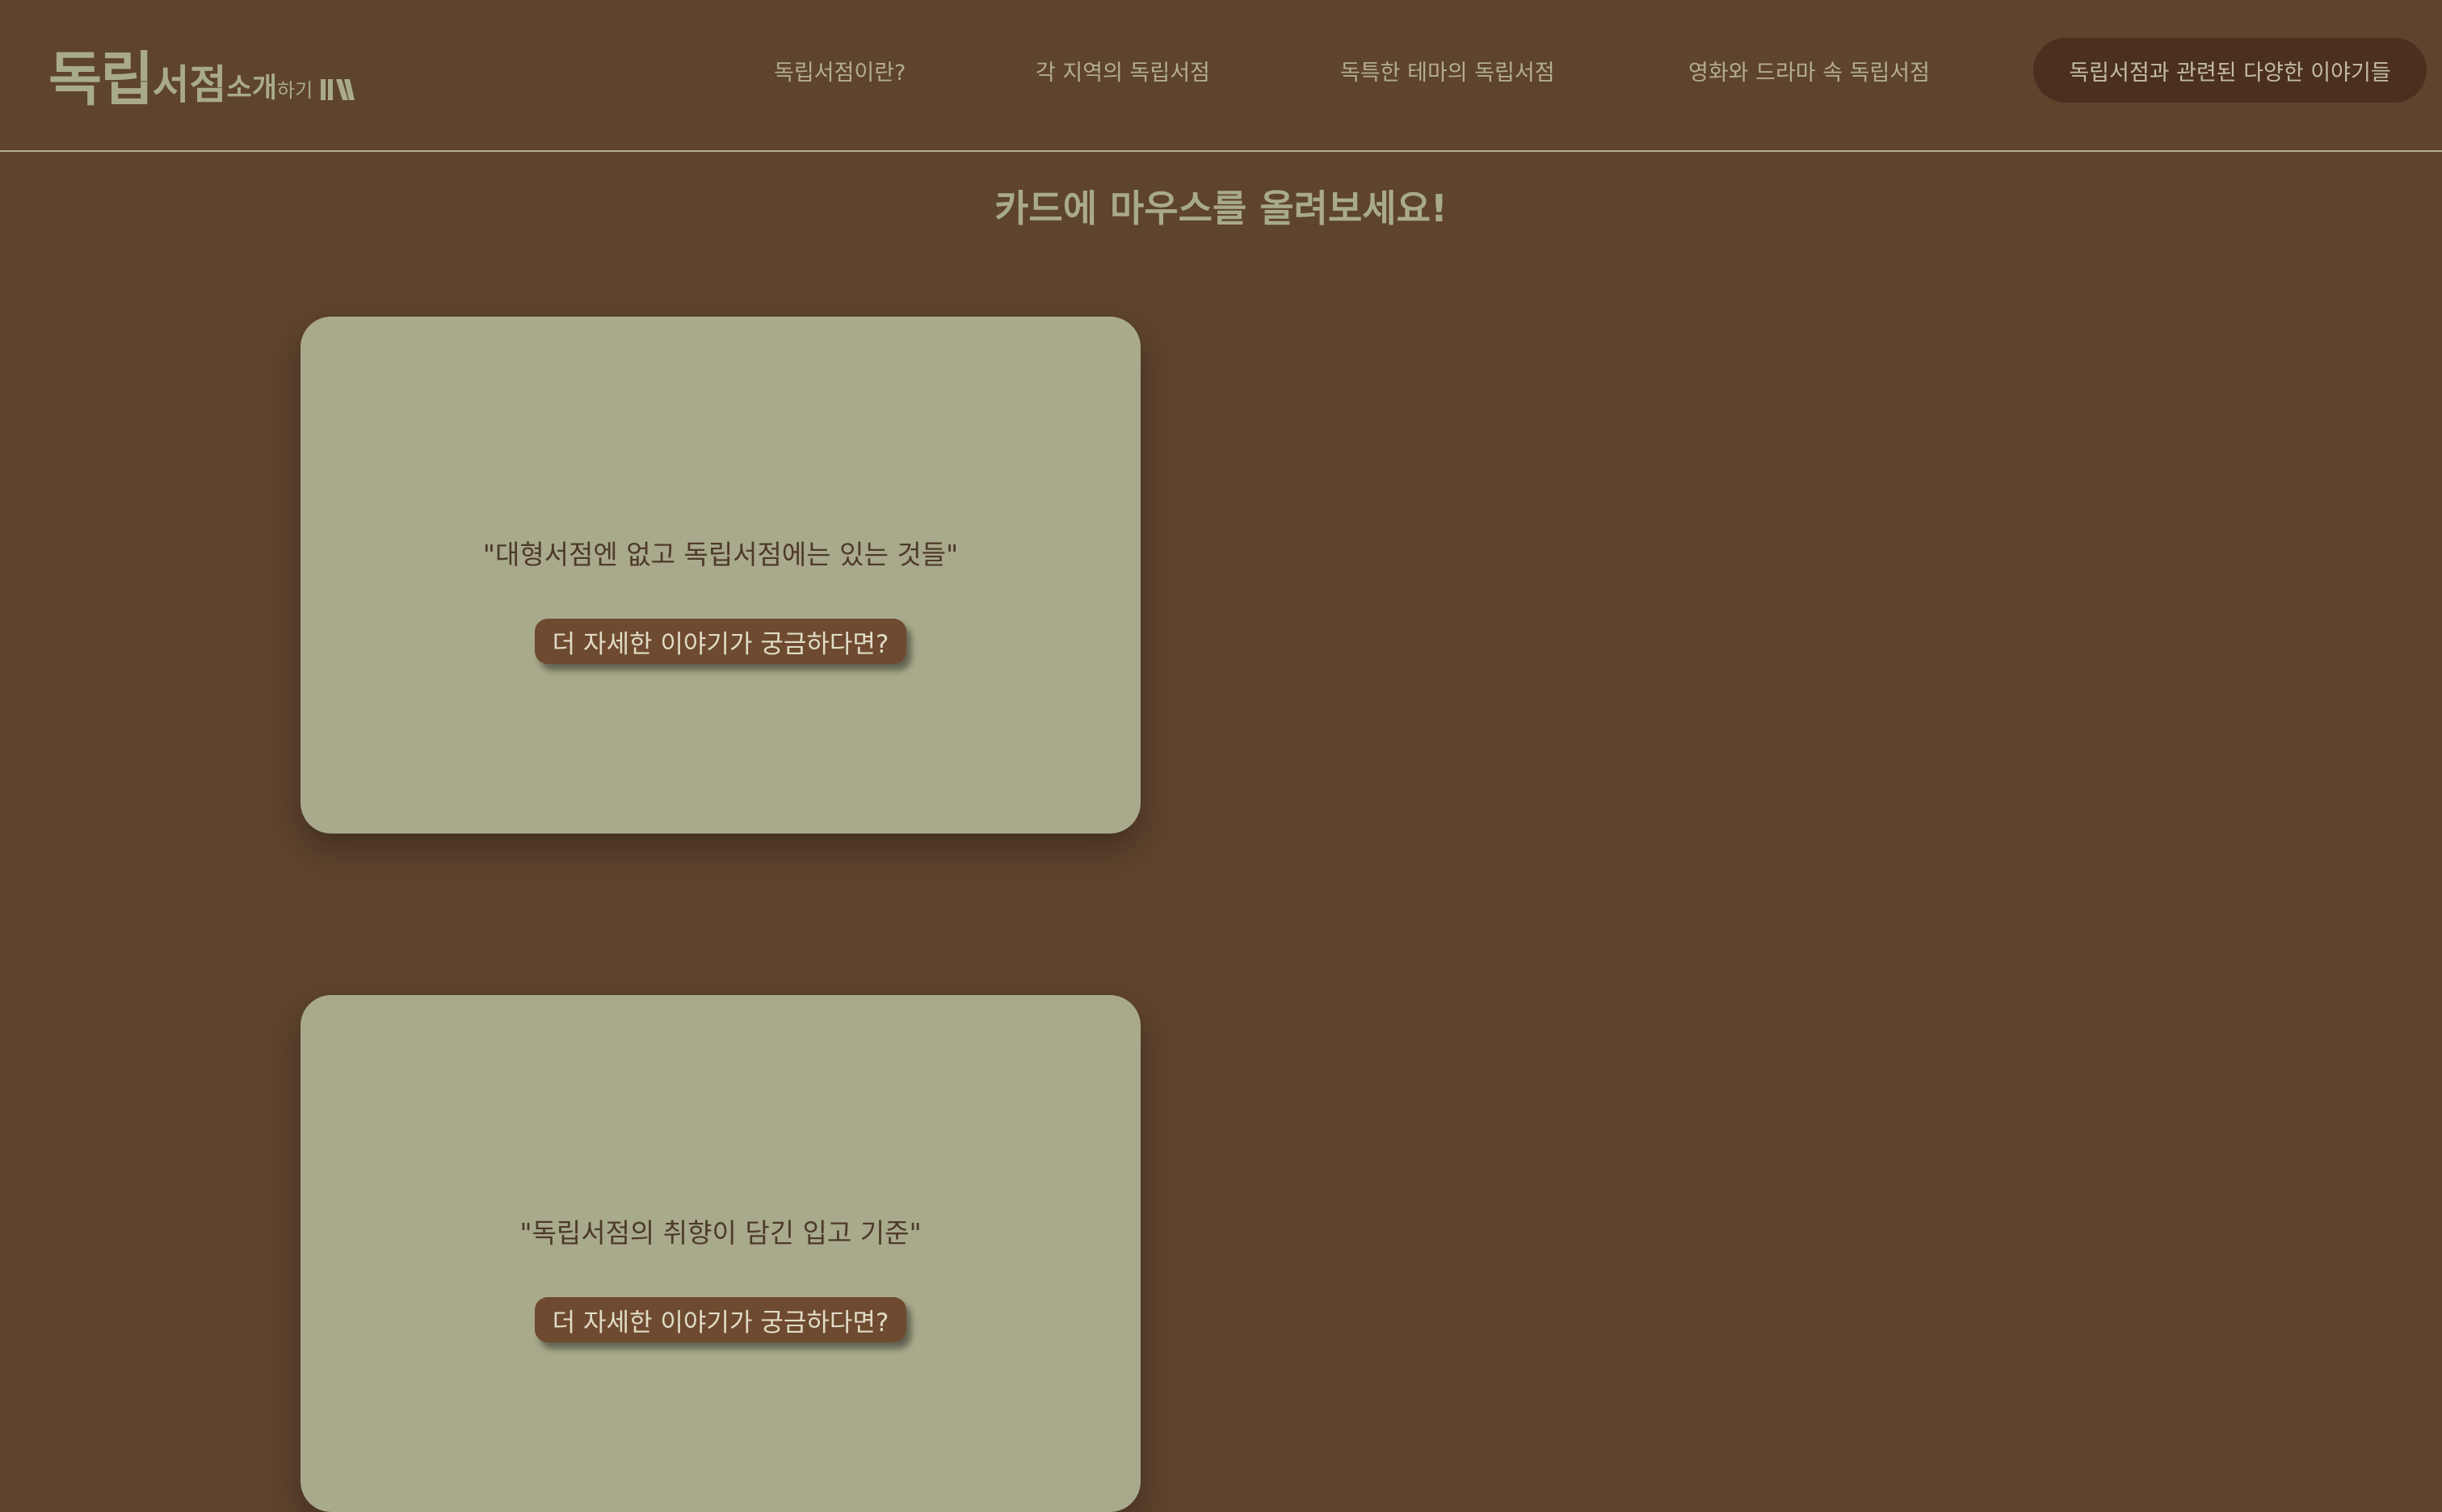  Describe the element at coordinates (100, 79) in the screenshot. I see `logo-text-1: 독립` at that location.